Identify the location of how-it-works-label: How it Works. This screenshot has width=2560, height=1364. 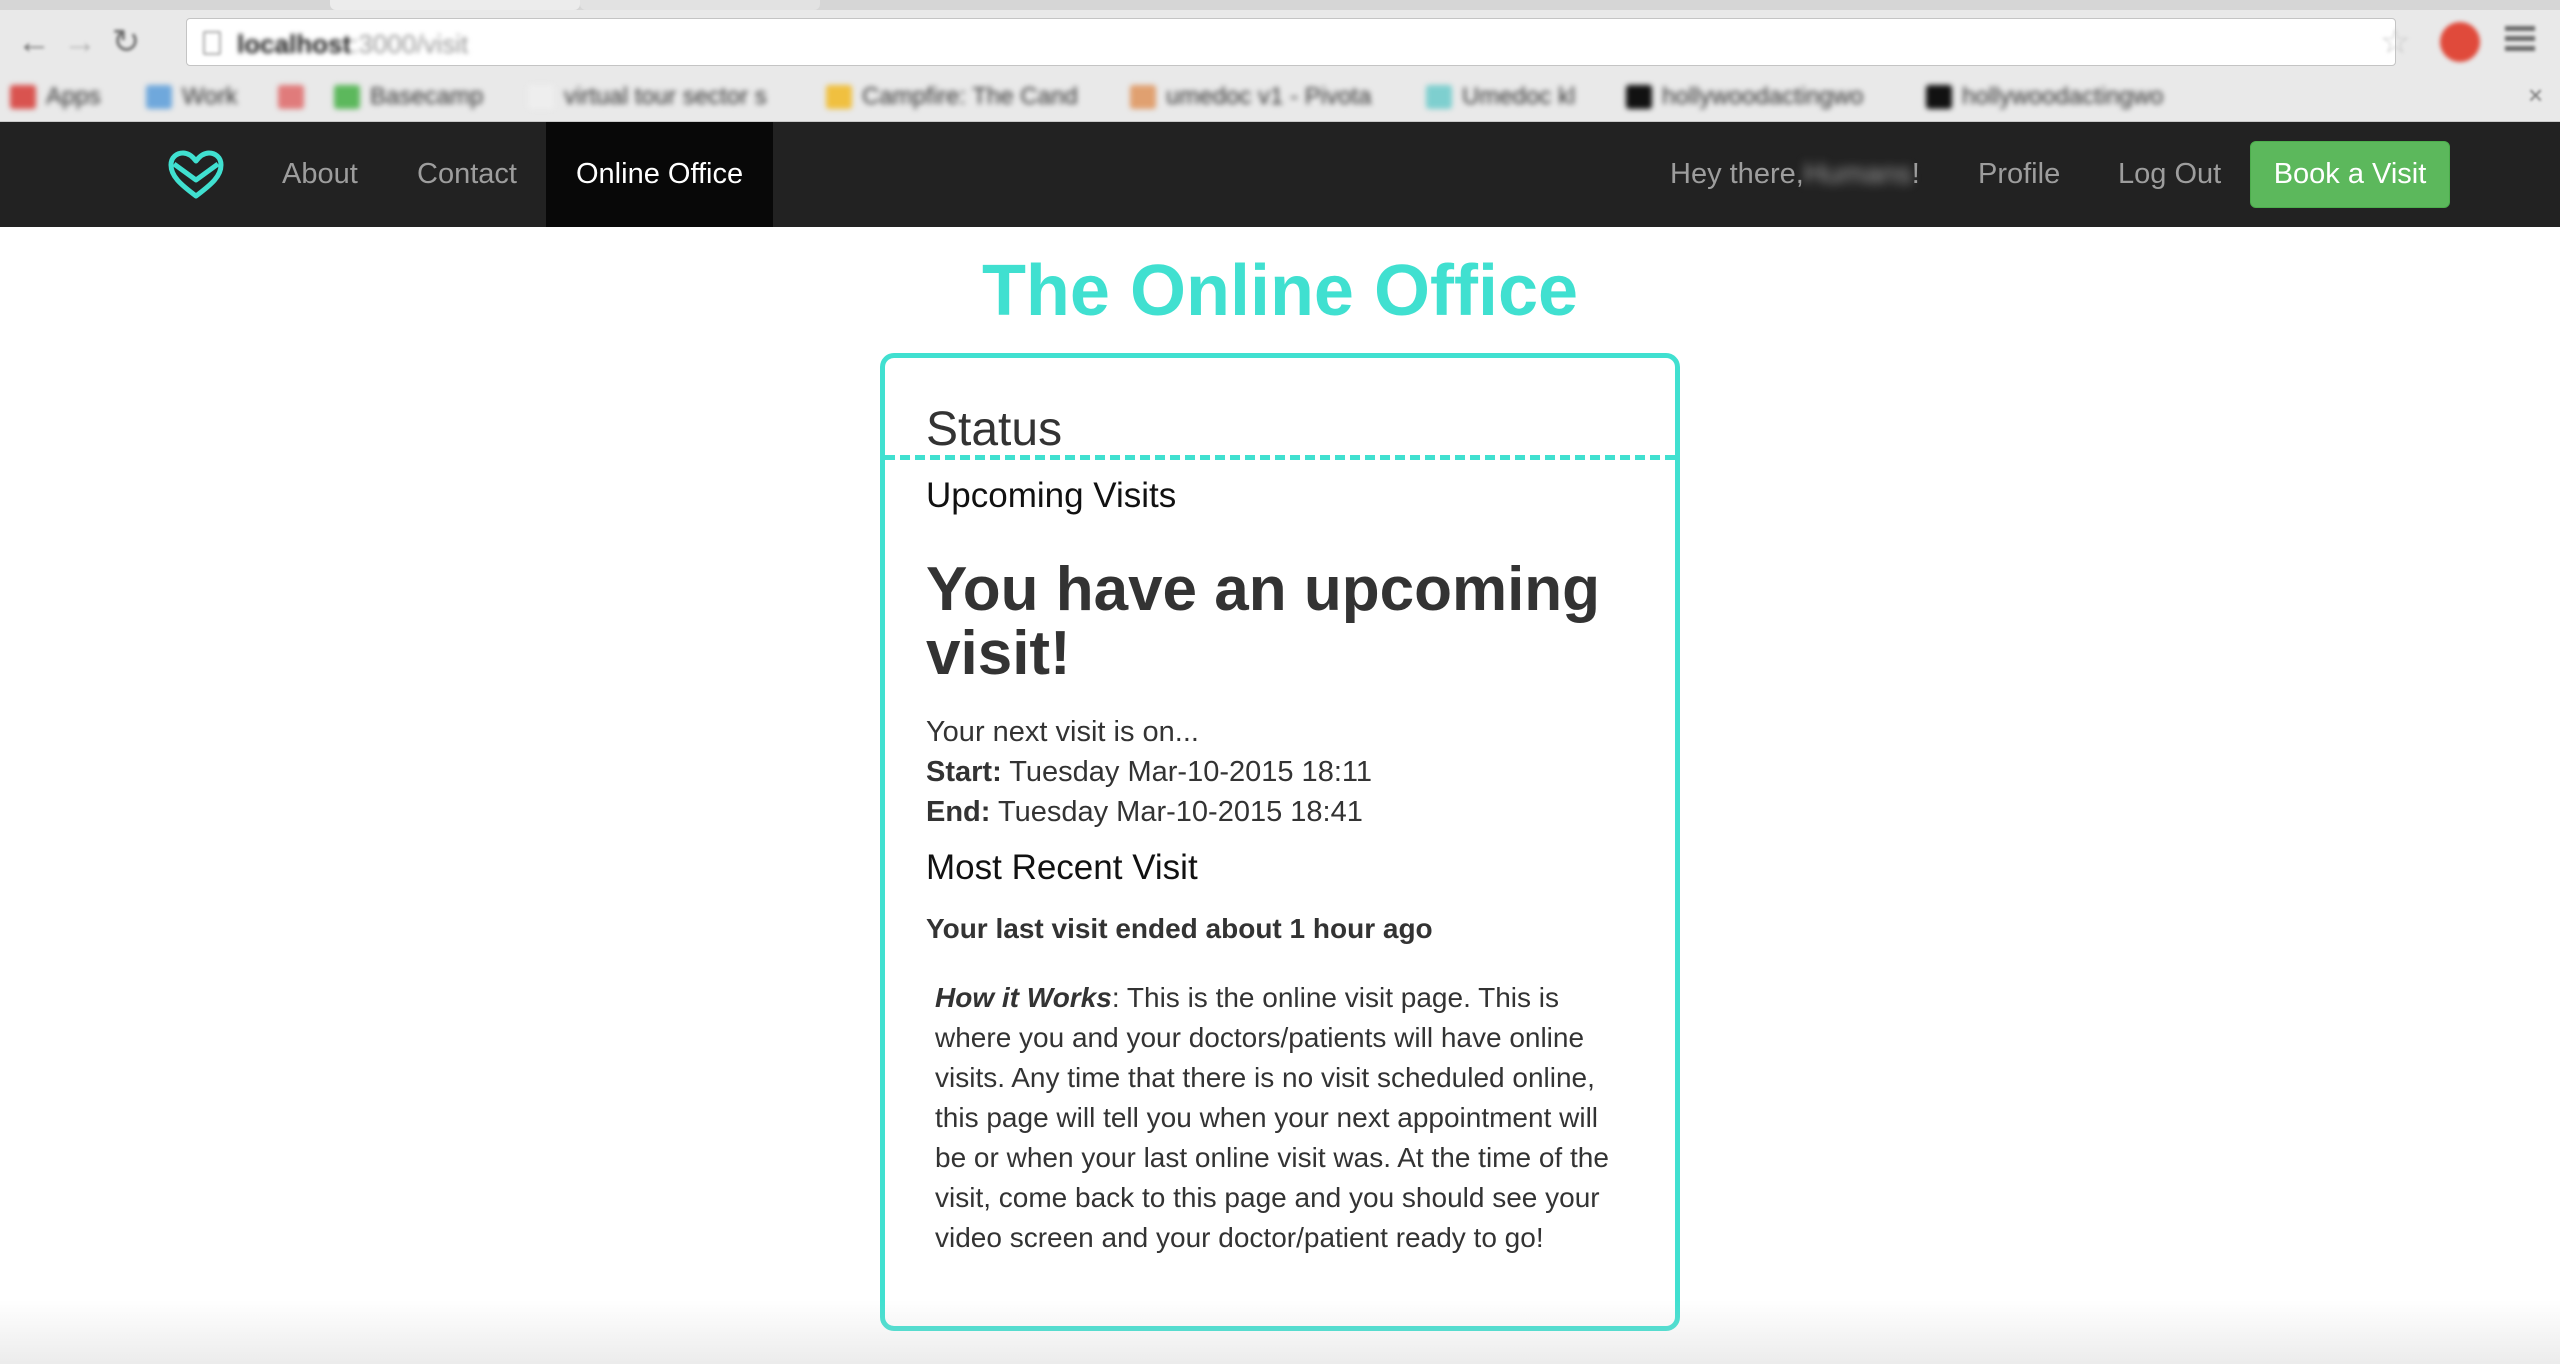
(1023, 997).